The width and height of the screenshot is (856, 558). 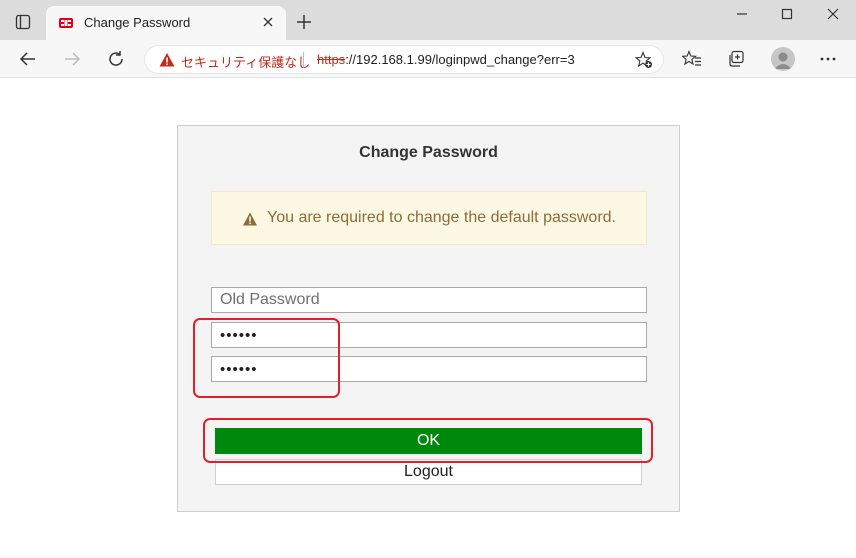 I want to click on ok-button-highlight, so click(x=428, y=440).